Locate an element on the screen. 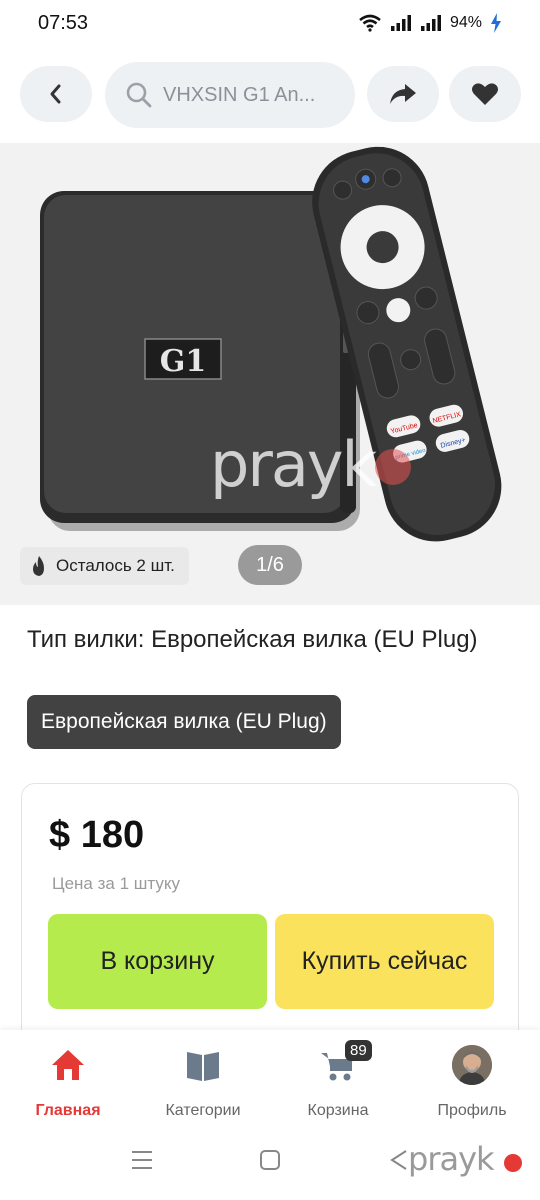 The width and height of the screenshot is (540, 1200). battery-text: 94% is located at coordinates (465, 22).